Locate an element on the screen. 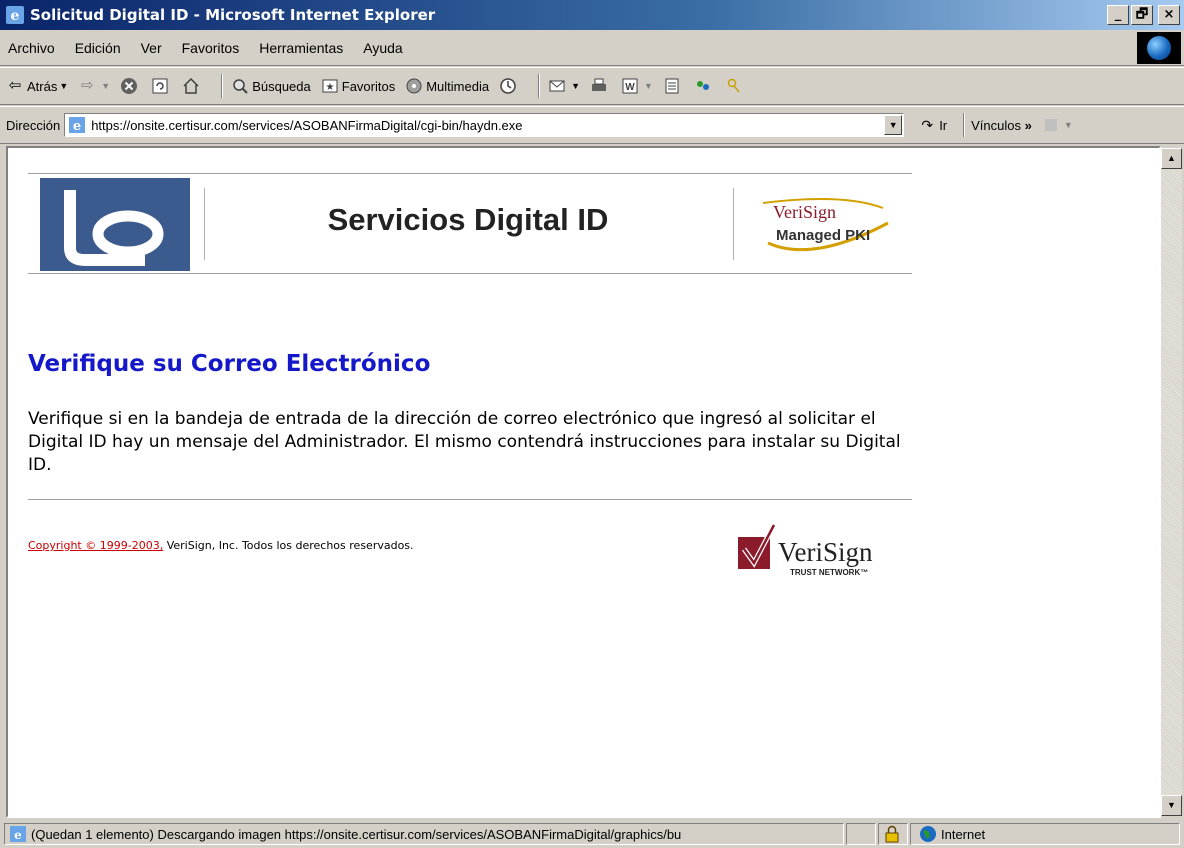 Image resolution: width=1184 pixels, height=848 pixels. refresh-button is located at coordinates (161, 86).